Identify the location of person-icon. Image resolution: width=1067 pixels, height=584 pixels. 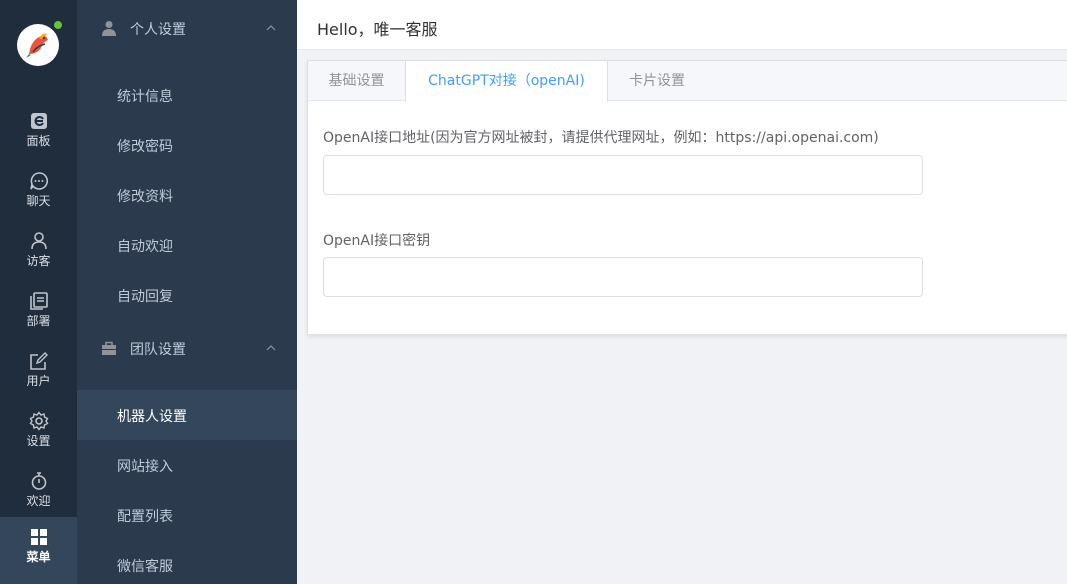
(109, 28).